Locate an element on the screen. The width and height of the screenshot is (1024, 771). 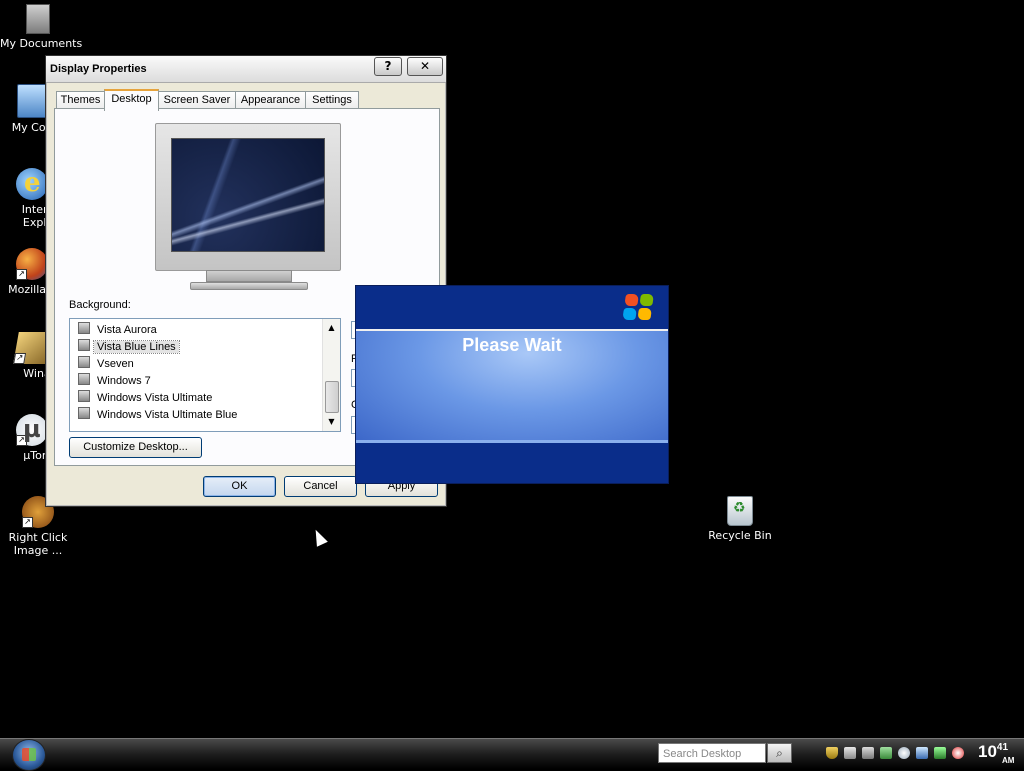
clock-ampm: AM is located at coordinates (1008, 760).